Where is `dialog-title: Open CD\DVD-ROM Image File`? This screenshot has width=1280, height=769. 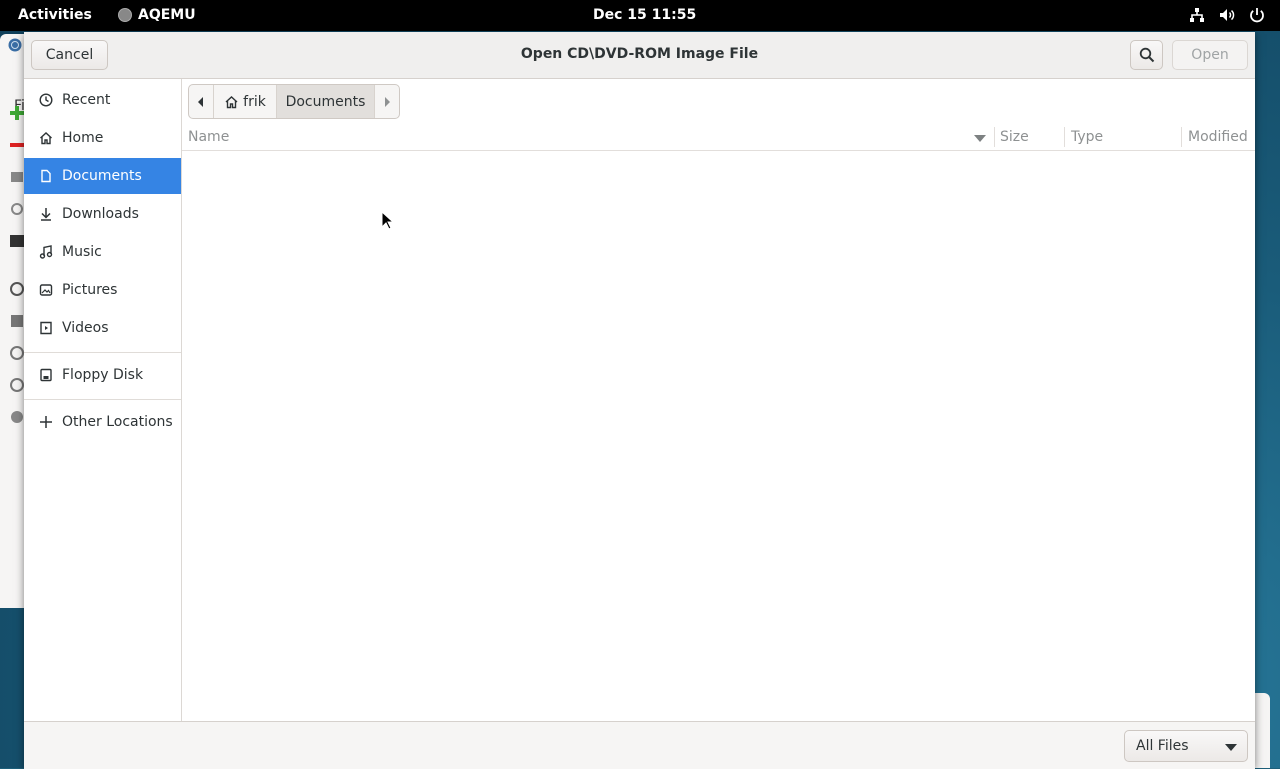 dialog-title: Open CD\DVD-ROM Image File is located at coordinates (639, 54).